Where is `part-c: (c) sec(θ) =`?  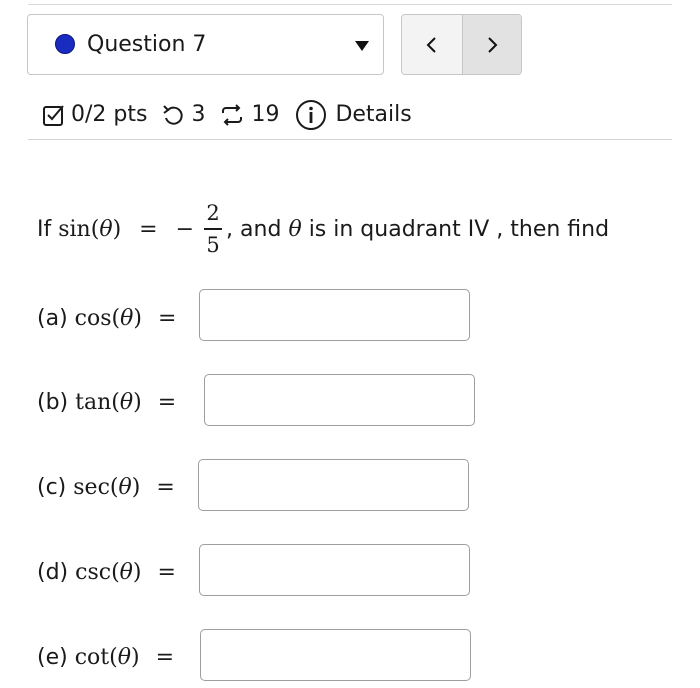 part-c: (c) sec(θ) = is located at coordinates (106, 487).